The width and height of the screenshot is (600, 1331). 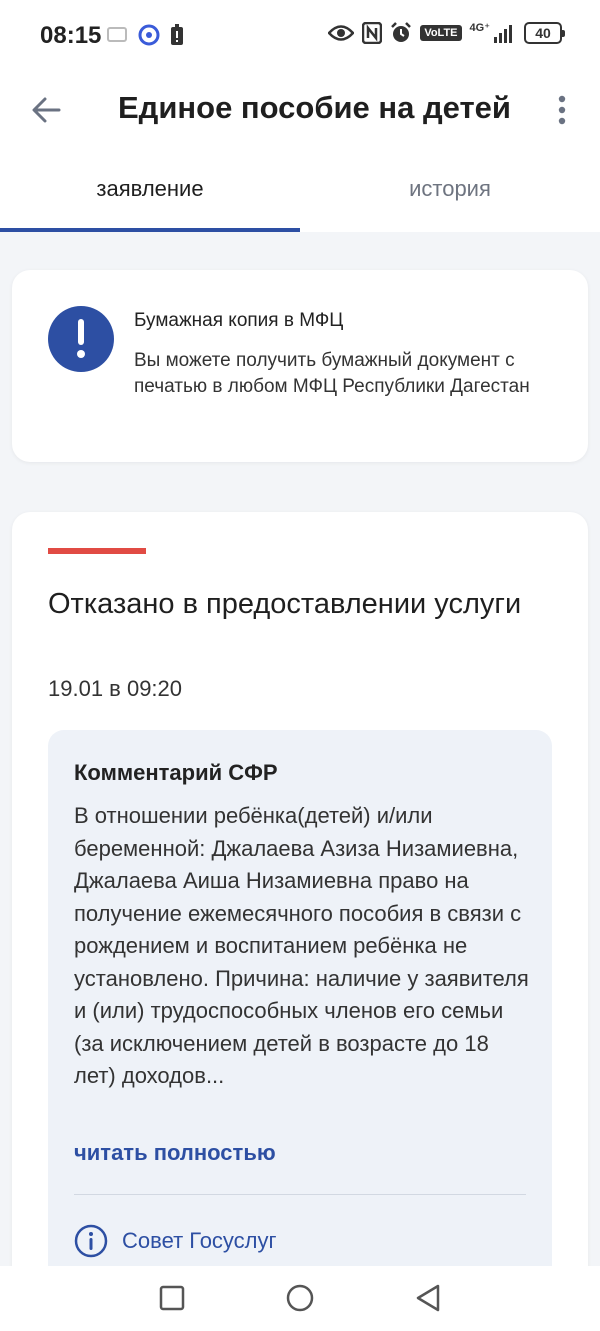 I want to click on eye-icon, so click(x=341, y=33).